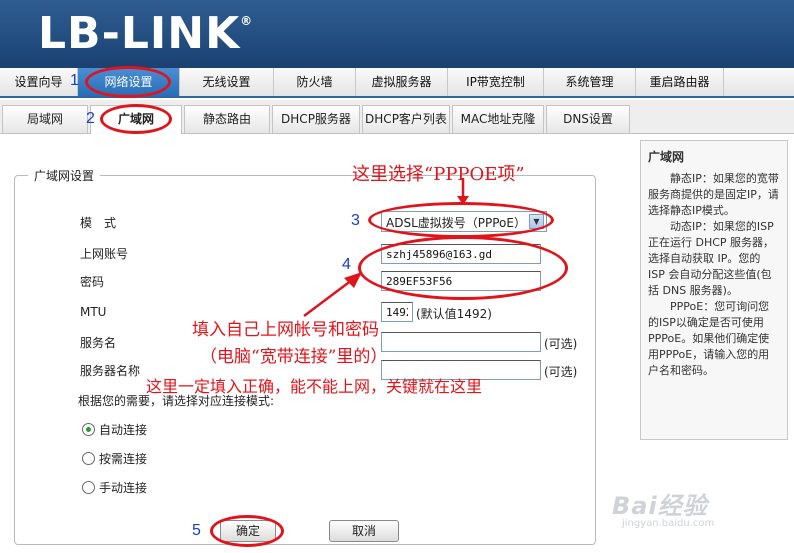  Describe the element at coordinates (332, 294) in the screenshot. I see `arrow-up-right-icon` at that location.